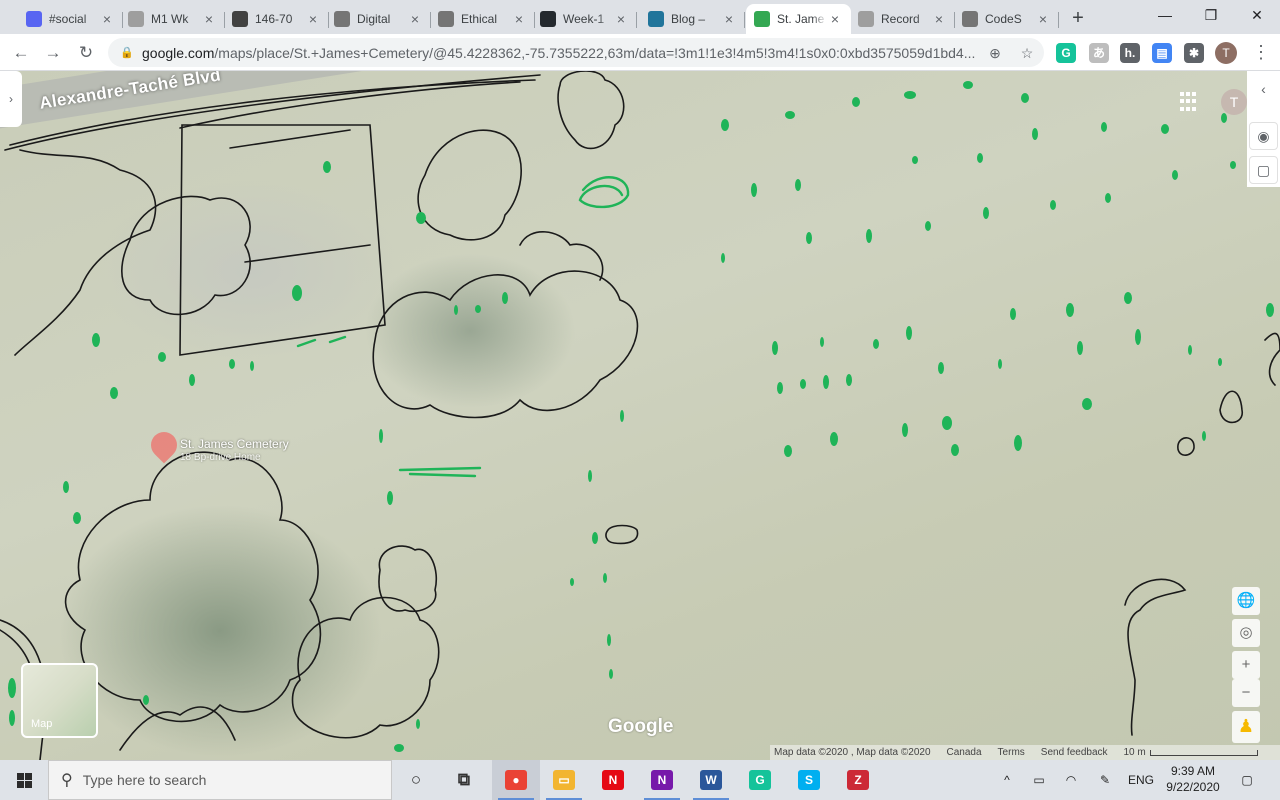 This screenshot has width=1280, height=800. What do you see at coordinates (688, 19) in the screenshot?
I see `tab-title: Blog –` at bounding box center [688, 19].